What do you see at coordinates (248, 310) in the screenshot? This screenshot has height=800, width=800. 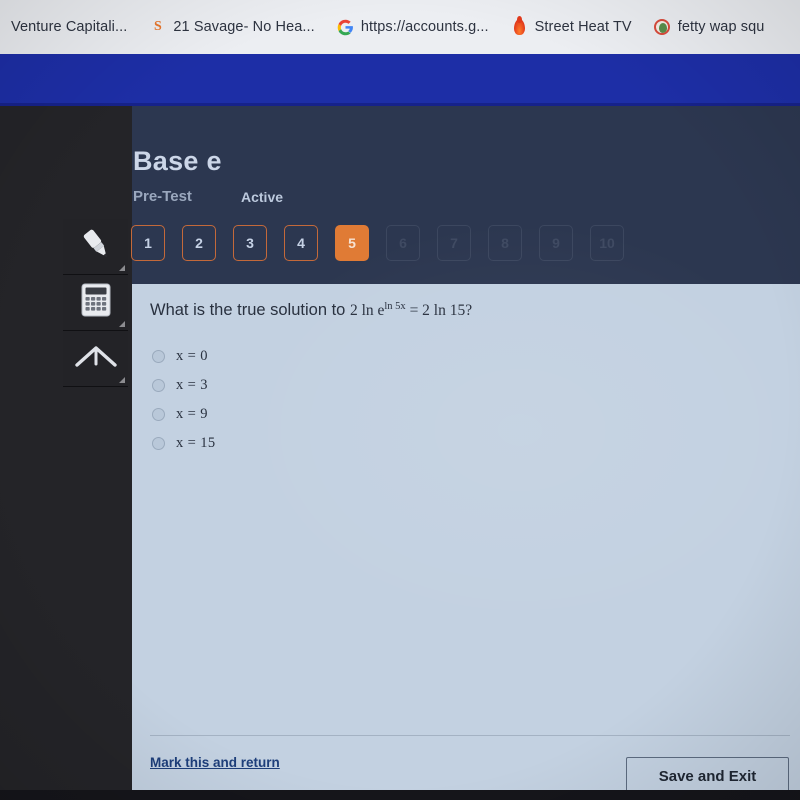 I see `question-prompt-text: What is the true solution to` at bounding box center [248, 310].